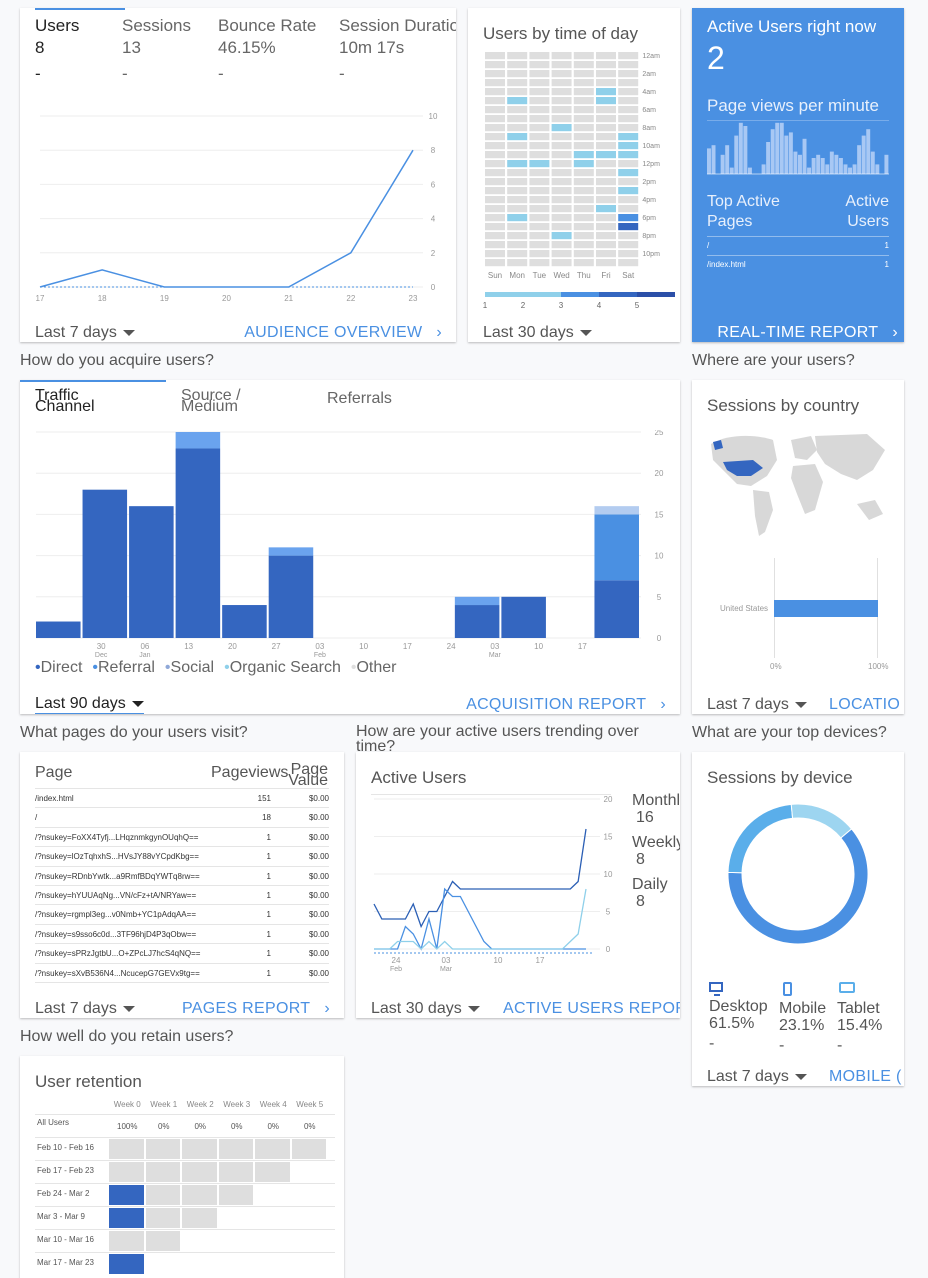  I want to click on acquisition-tab-indicator, so click(93, 381).